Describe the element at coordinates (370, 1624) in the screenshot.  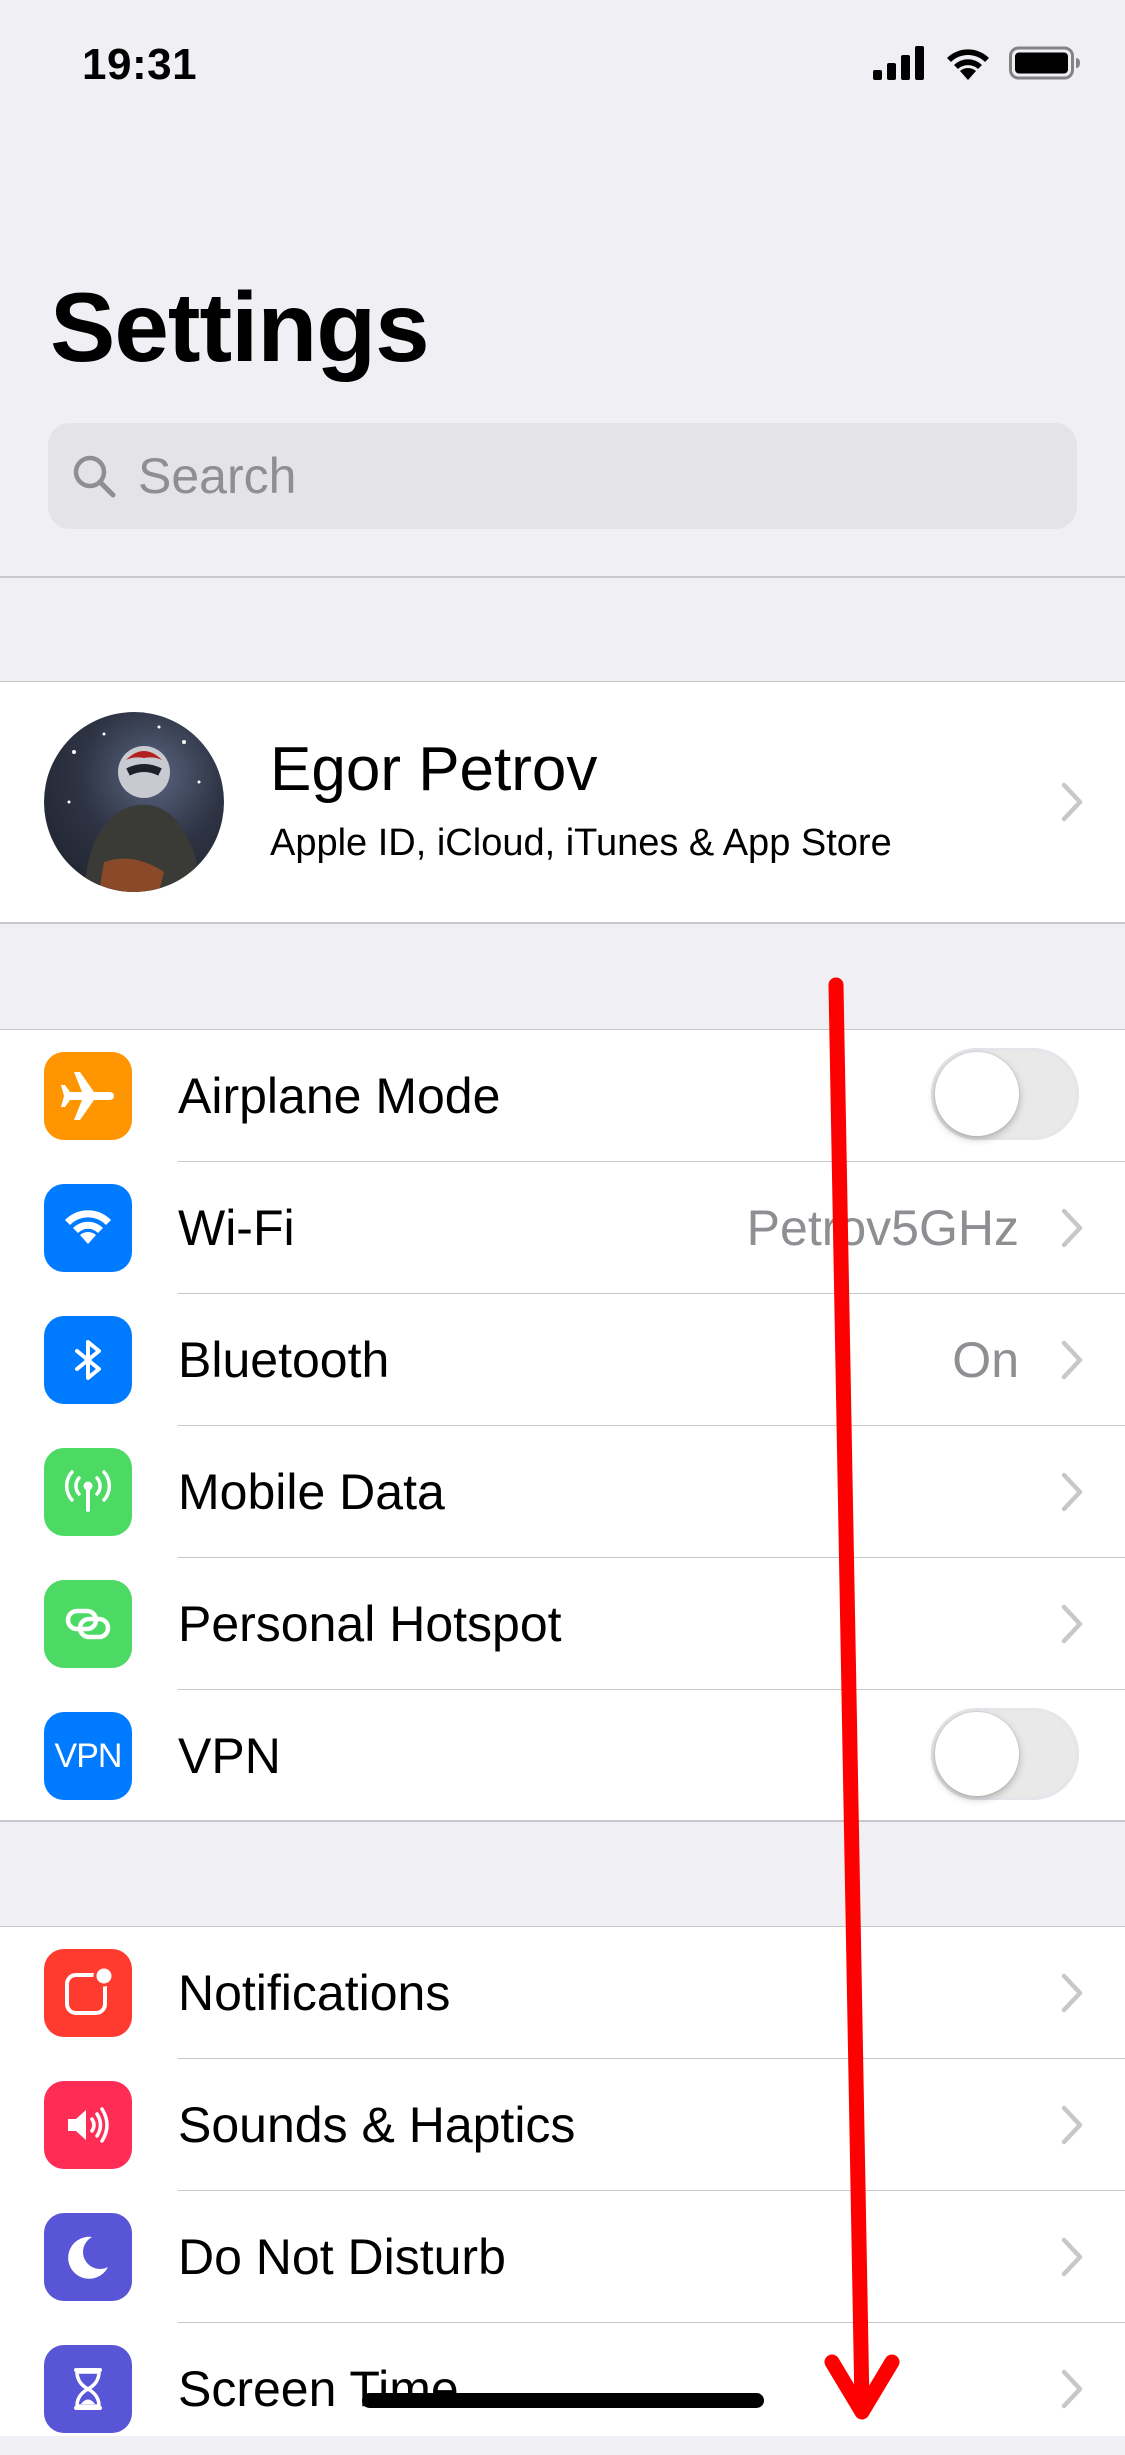
I see `row-label: Personal Hotspot` at that location.